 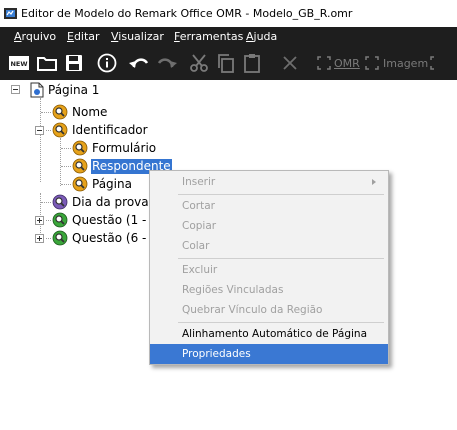 I want to click on menu-ajuda: Ajuda, so click(x=261, y=36).